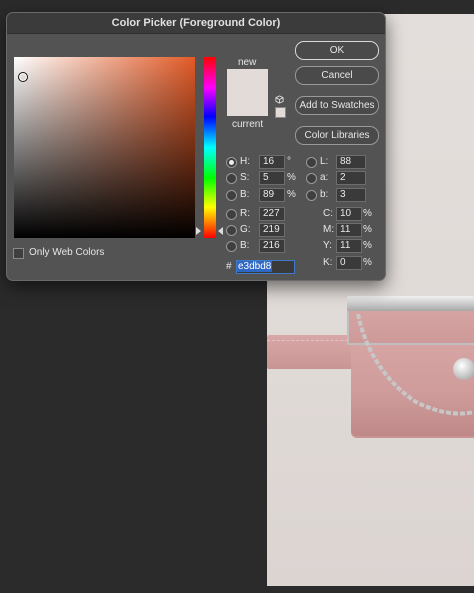  Describe the element at coordinates (231, 178) in the screenshot. I see `saturation-radio` at that location.